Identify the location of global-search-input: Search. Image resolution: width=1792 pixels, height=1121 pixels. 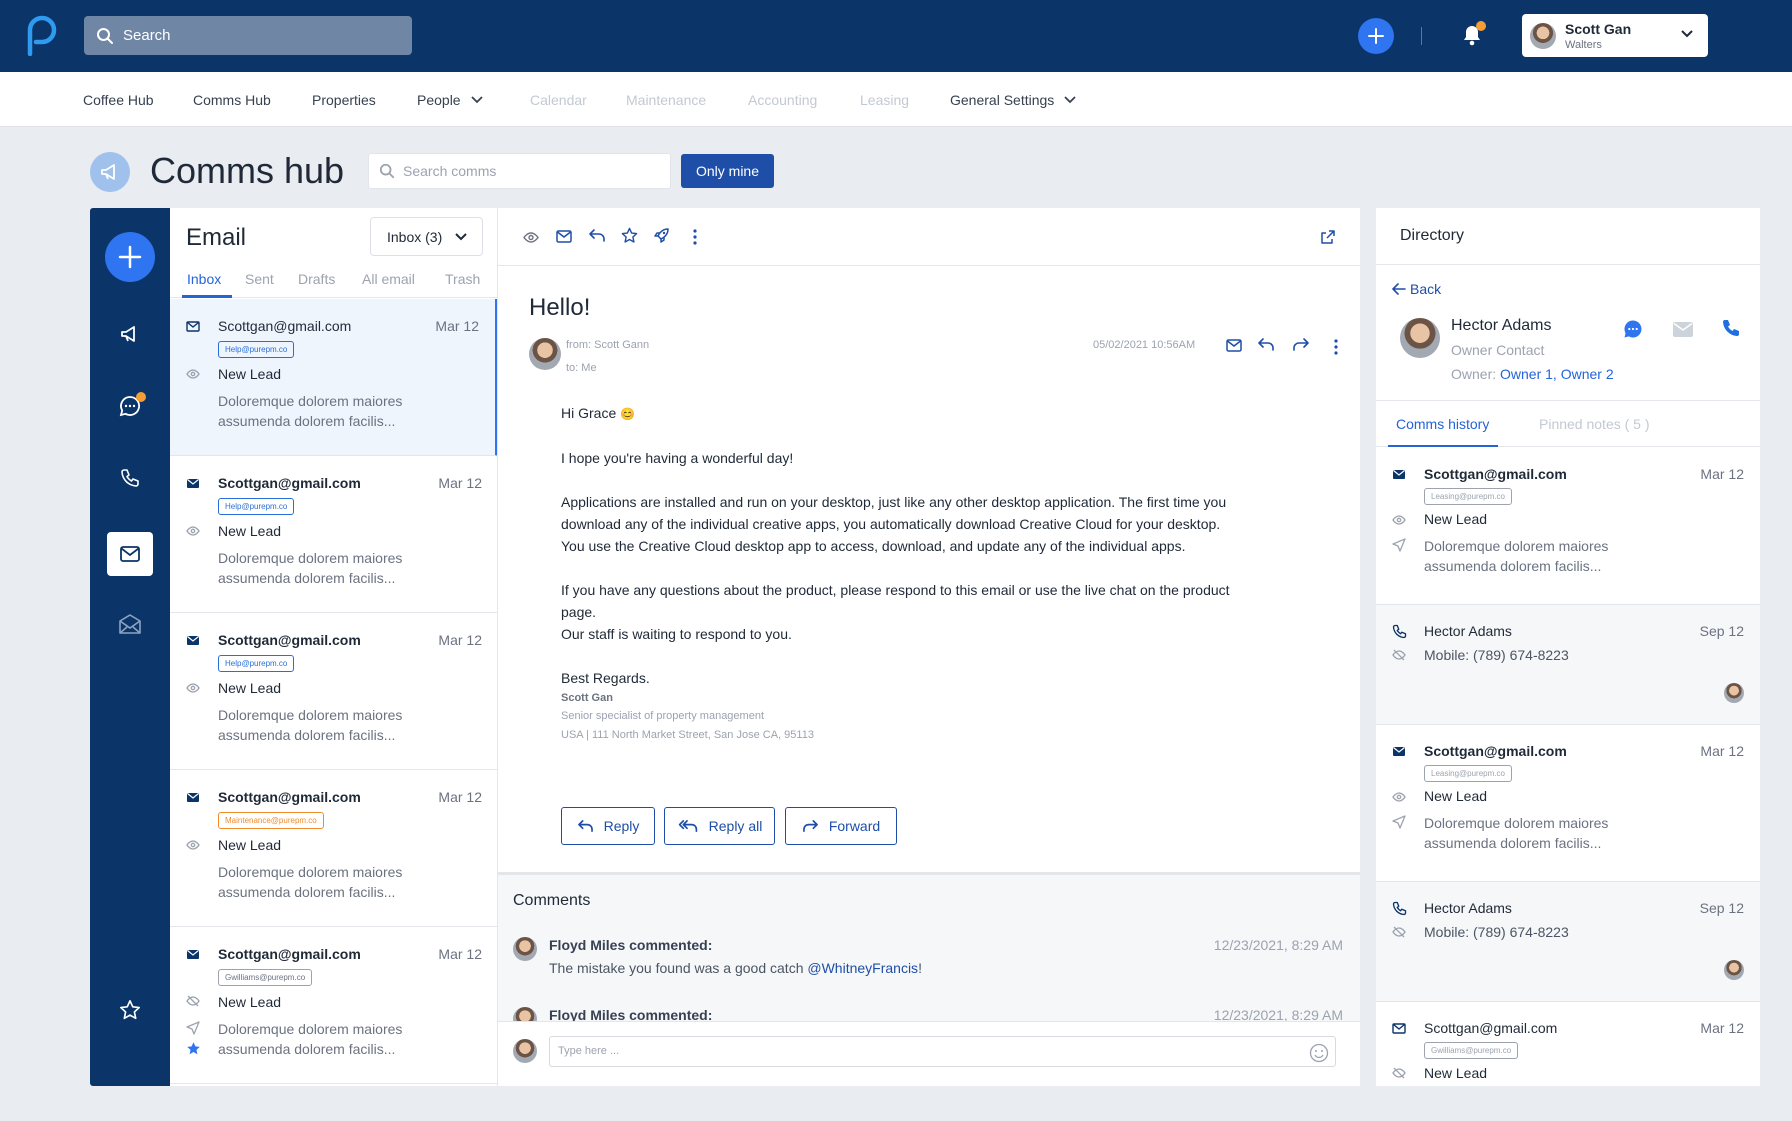
(248, 35).